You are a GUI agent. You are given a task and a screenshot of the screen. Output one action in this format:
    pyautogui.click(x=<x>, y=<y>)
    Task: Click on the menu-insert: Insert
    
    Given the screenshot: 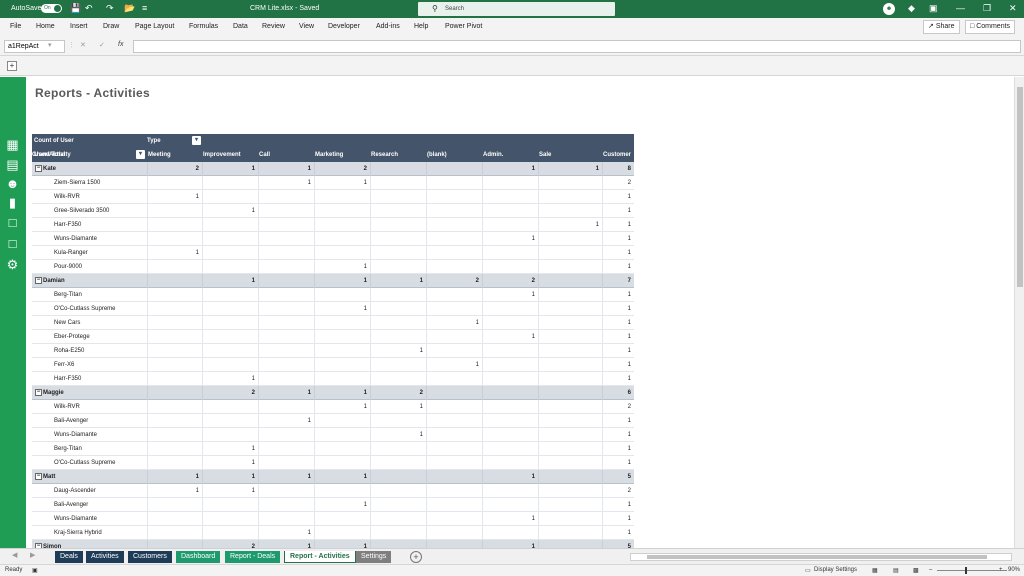 What is the action you would take?
    pyautogui.click(x=79, y=26)
    